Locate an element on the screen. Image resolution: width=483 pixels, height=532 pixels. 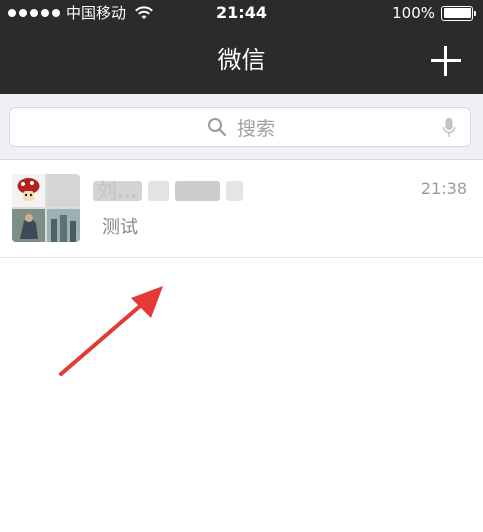
chat-time: 21:38 is located at coordinates (443, 188).